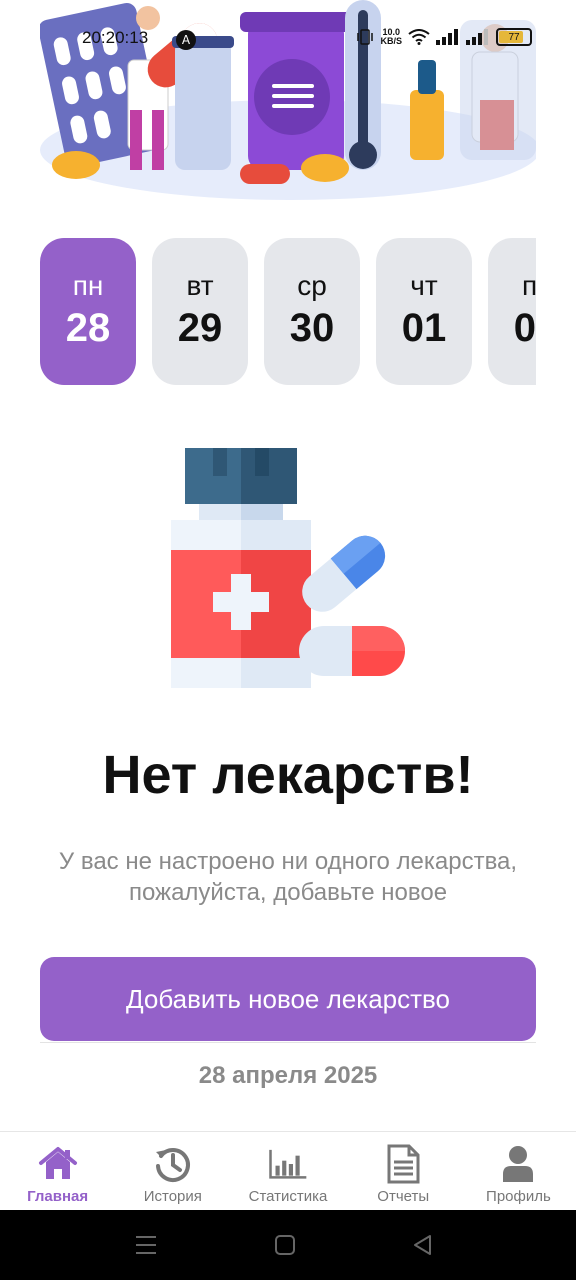 The width and height of the screenshot is (576, 1280). Describe the element at coordinates (285, 1245) in the screenshot. I see `home-button-icon` at that location.